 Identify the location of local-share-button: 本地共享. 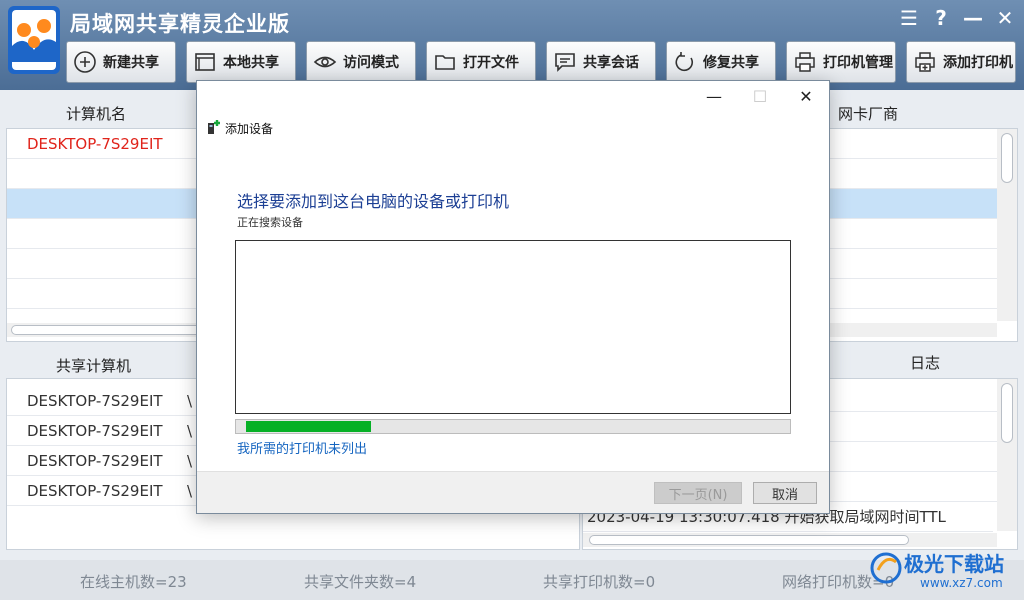
(241, 62).